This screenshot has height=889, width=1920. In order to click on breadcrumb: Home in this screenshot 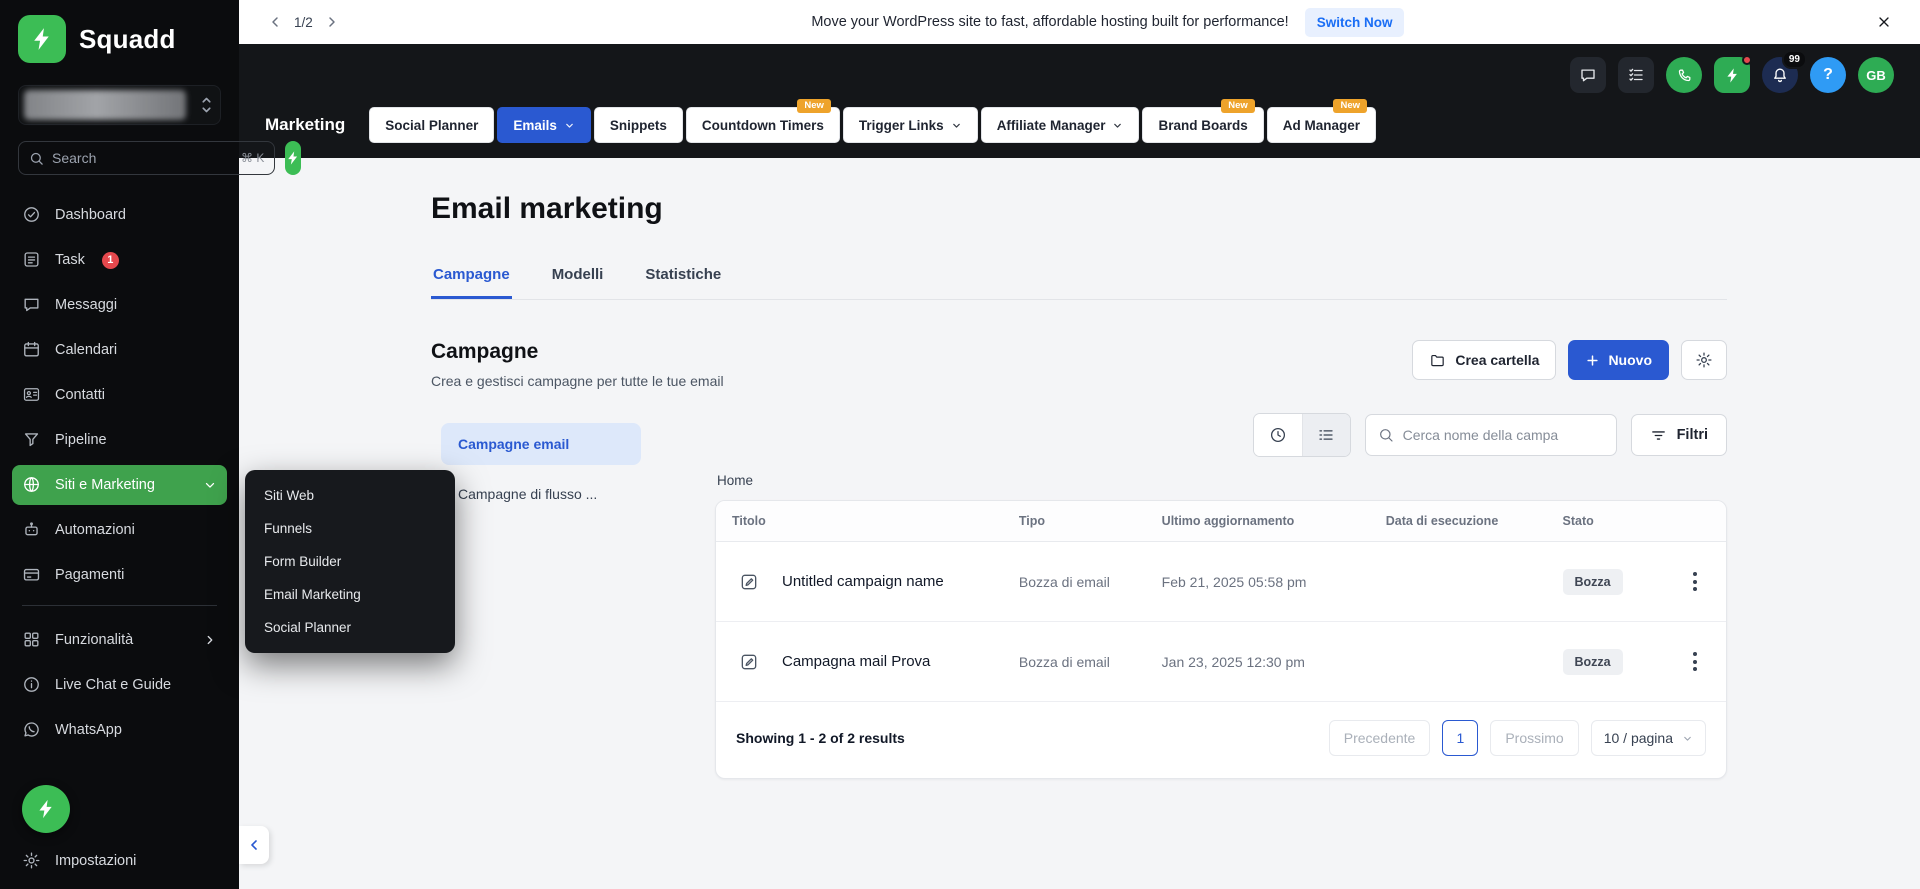, I will do `click(735, 480)`.